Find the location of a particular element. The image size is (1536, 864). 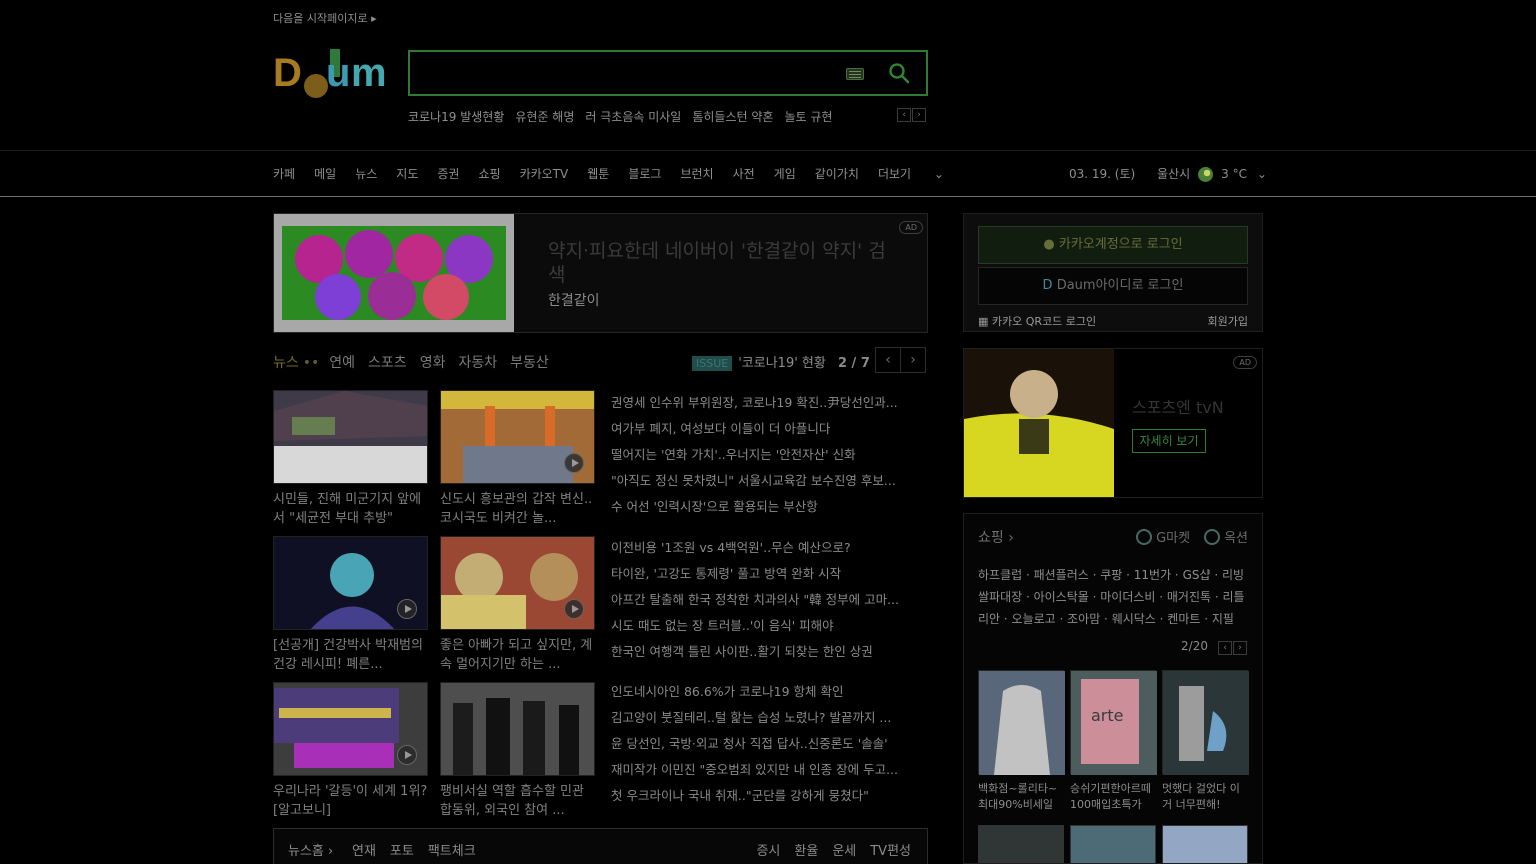

news-pager: ‹ › is located at coordinates (900, 360).